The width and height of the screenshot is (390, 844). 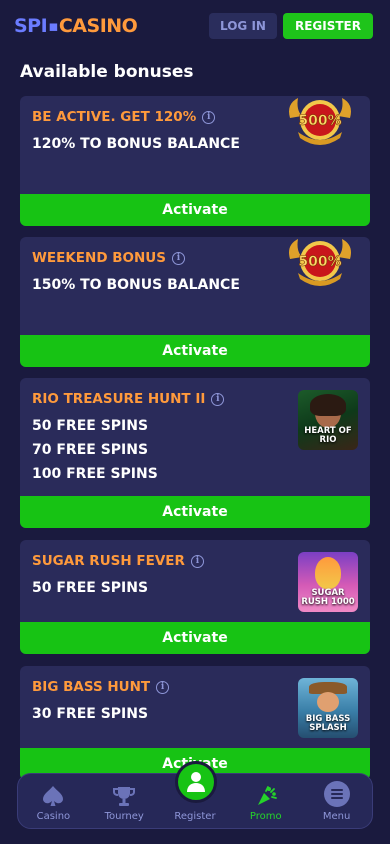 I want to click on section-title: Available bonuses, so click(x=107, y=72).